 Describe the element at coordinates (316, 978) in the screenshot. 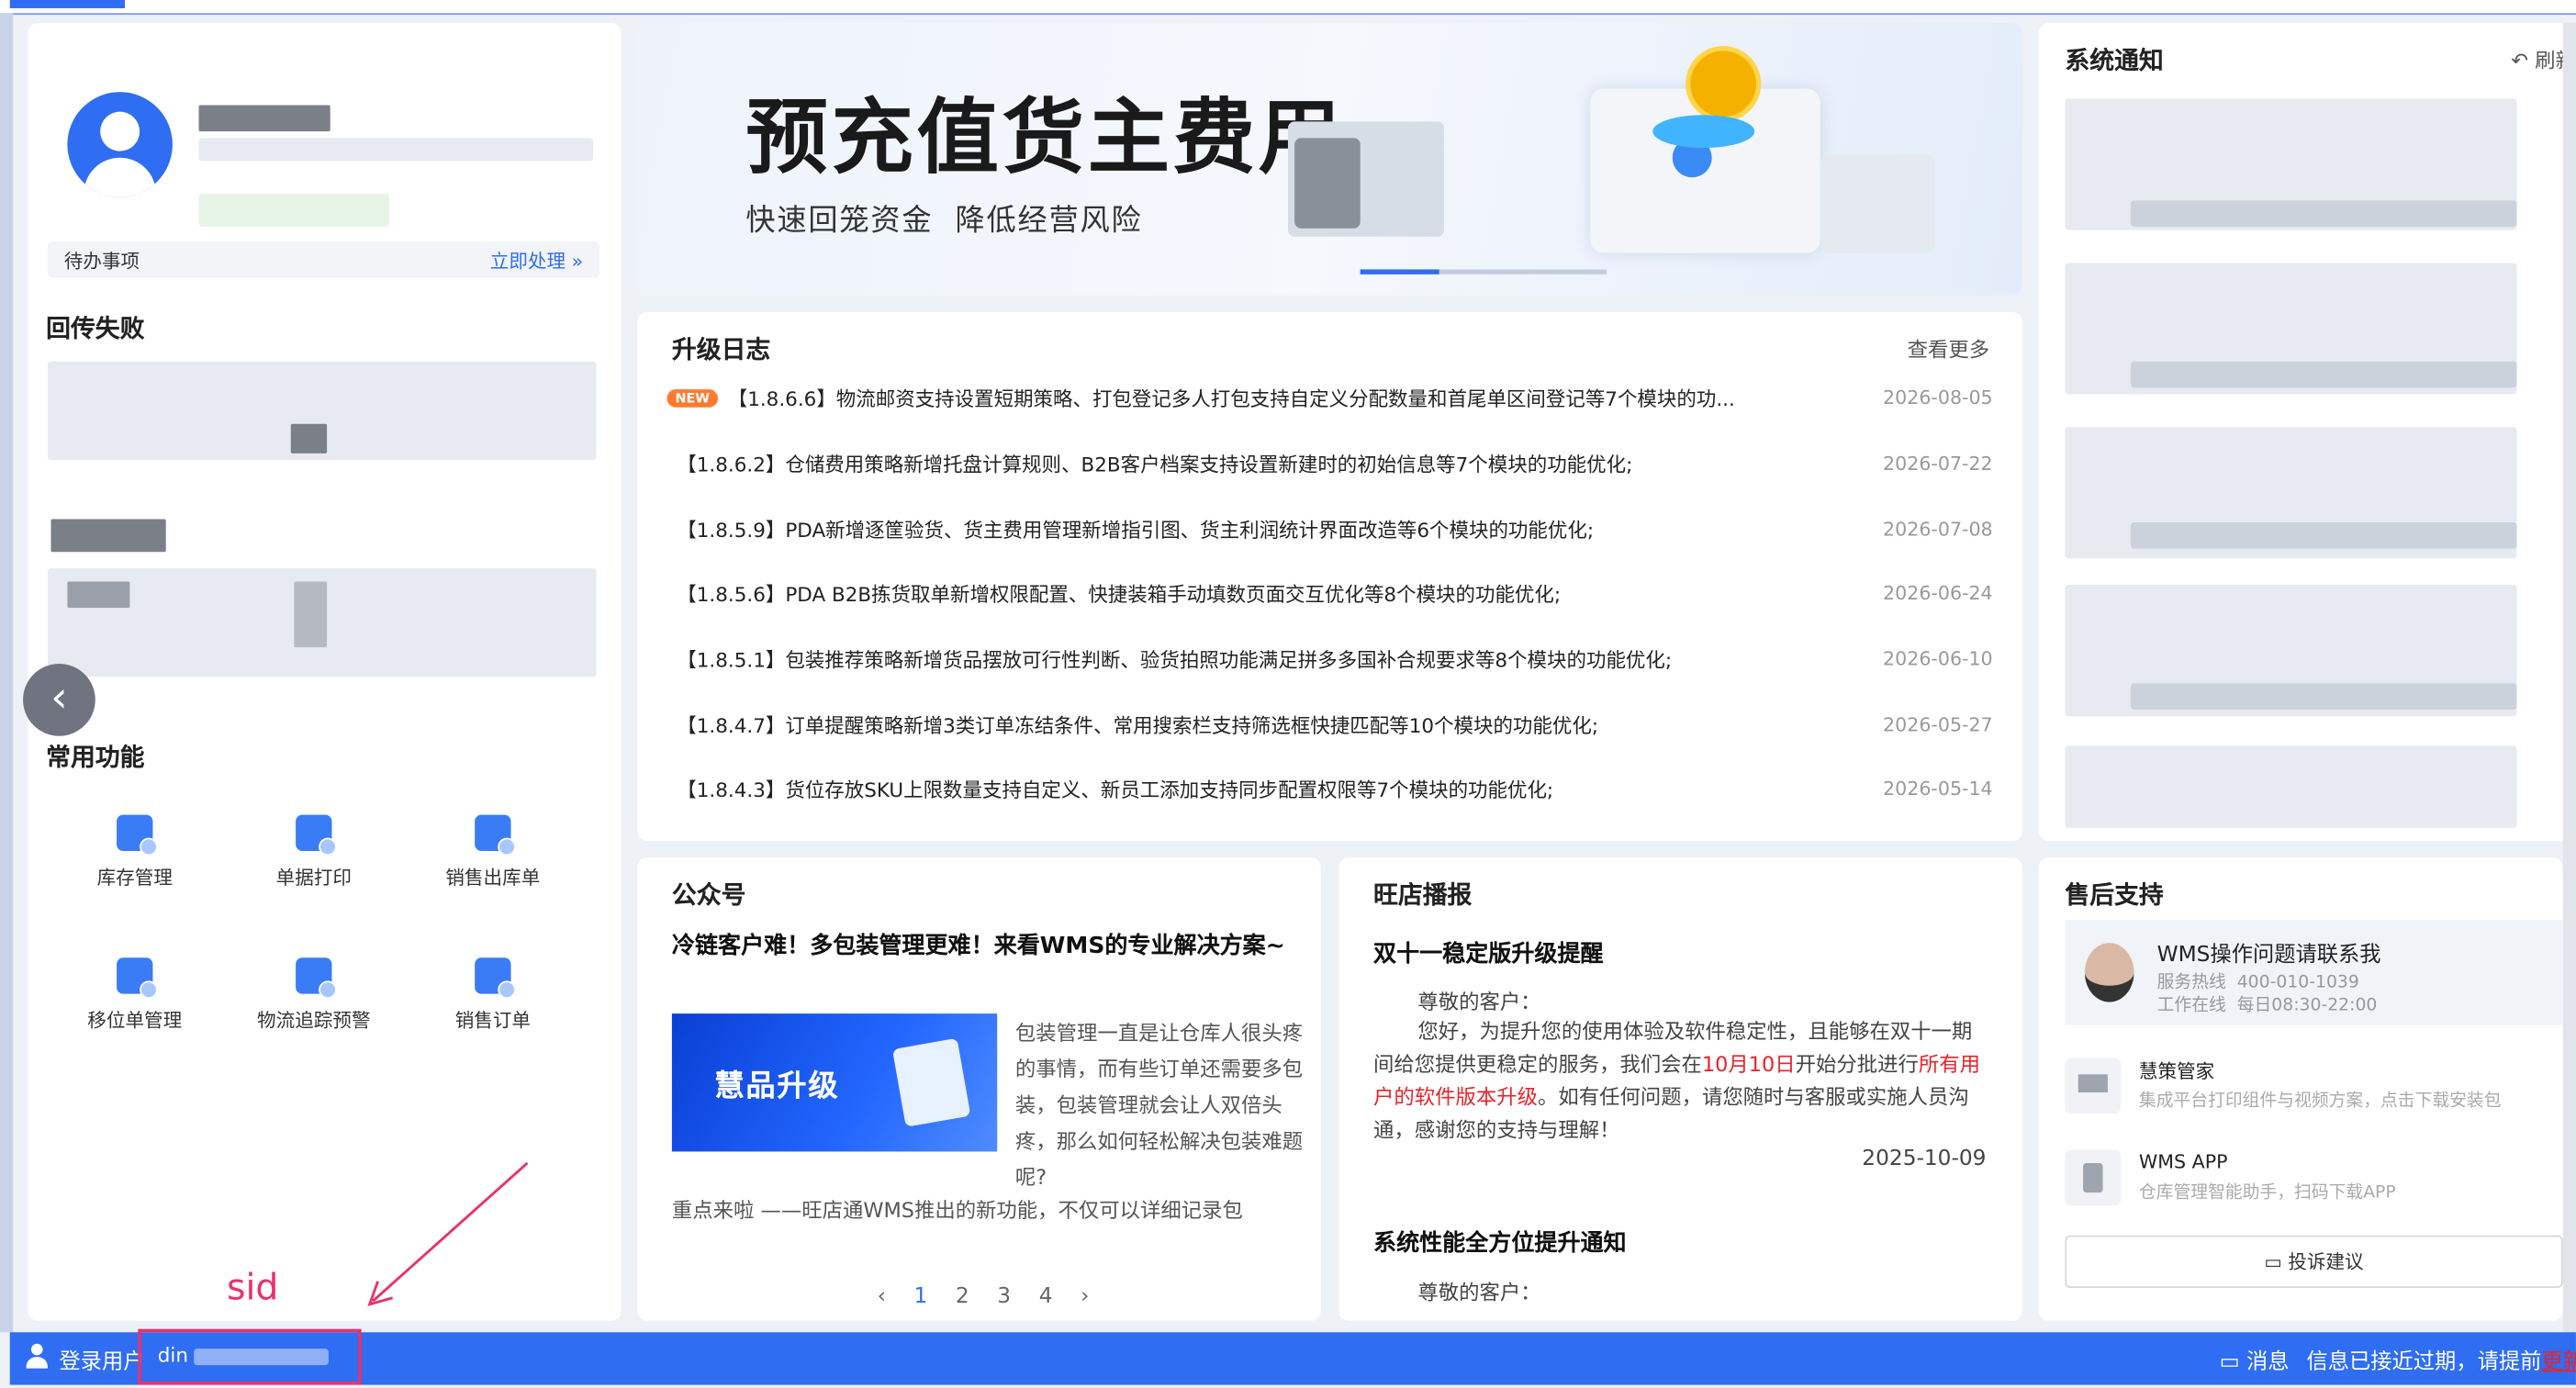

I see `truck-icon` at that location.